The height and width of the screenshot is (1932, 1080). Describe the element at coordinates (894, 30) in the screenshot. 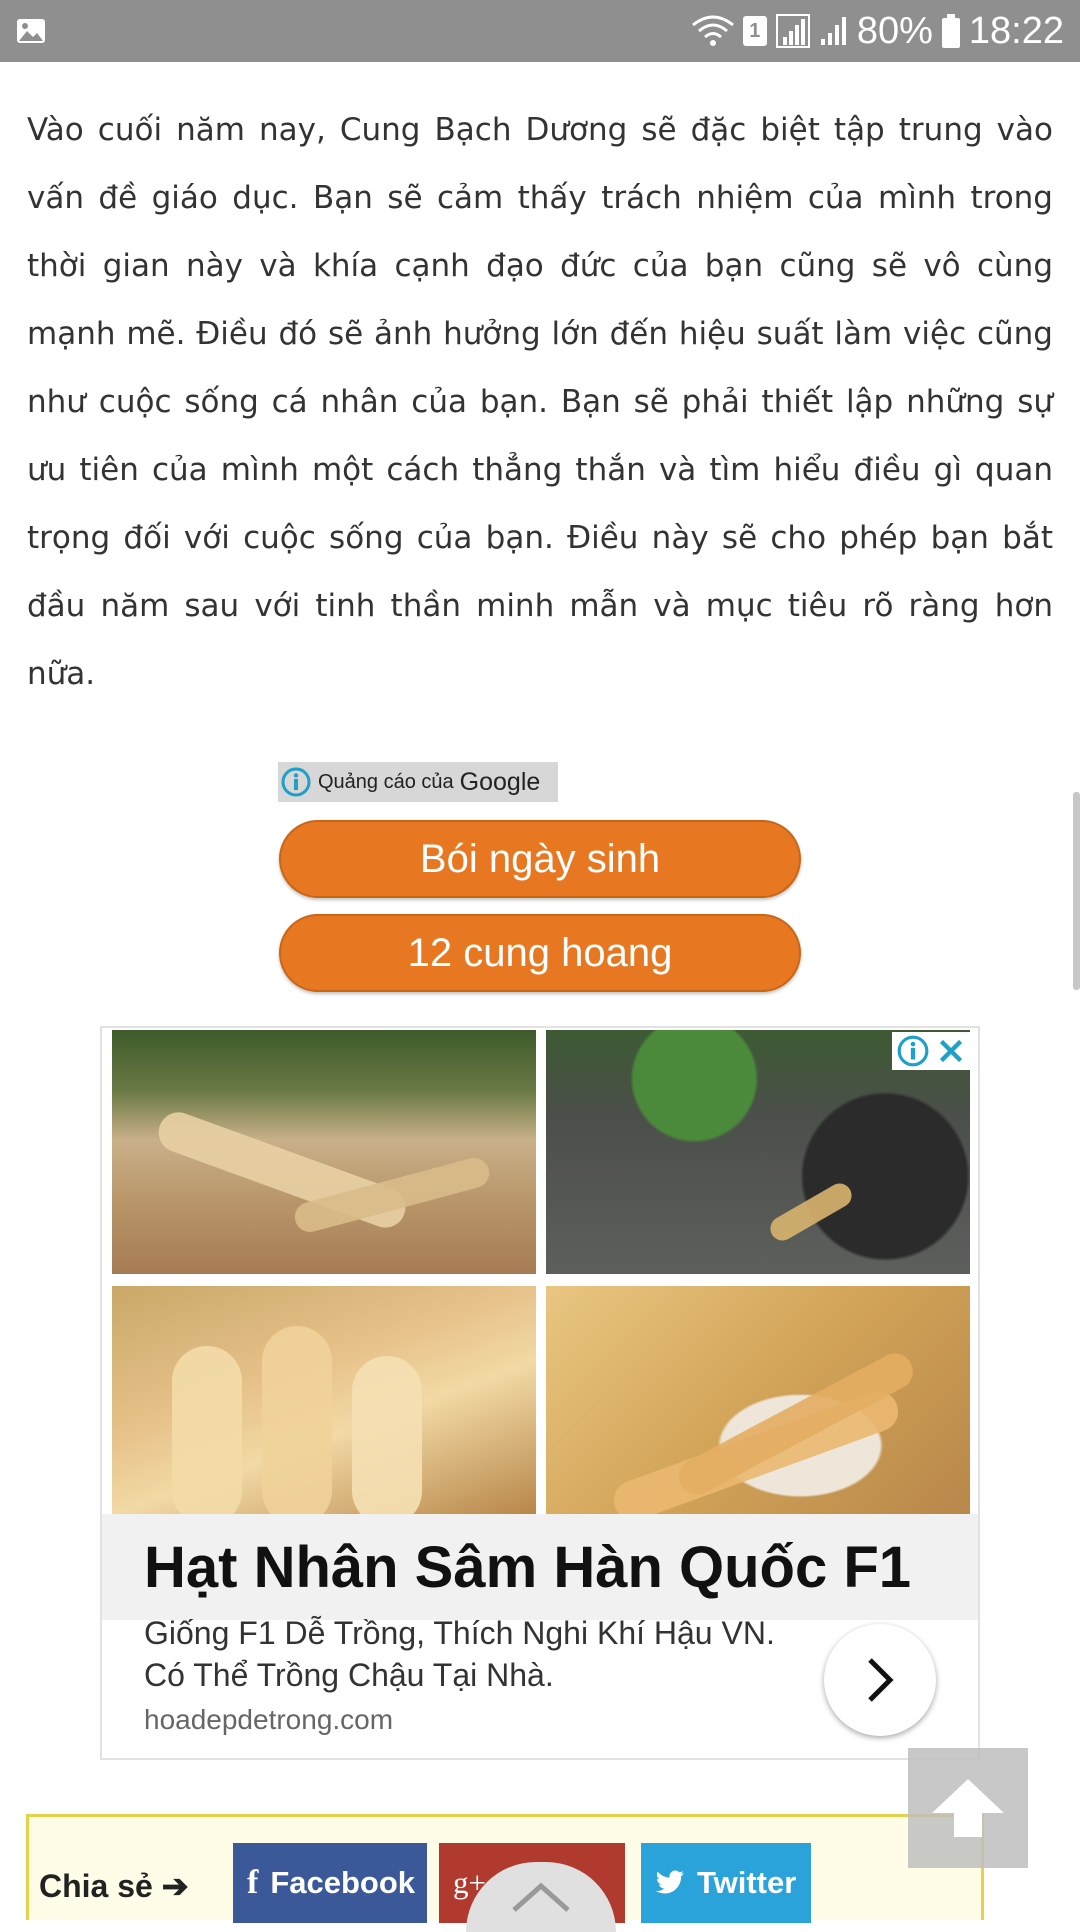

I see `battery-percentage: 80%` at that location.